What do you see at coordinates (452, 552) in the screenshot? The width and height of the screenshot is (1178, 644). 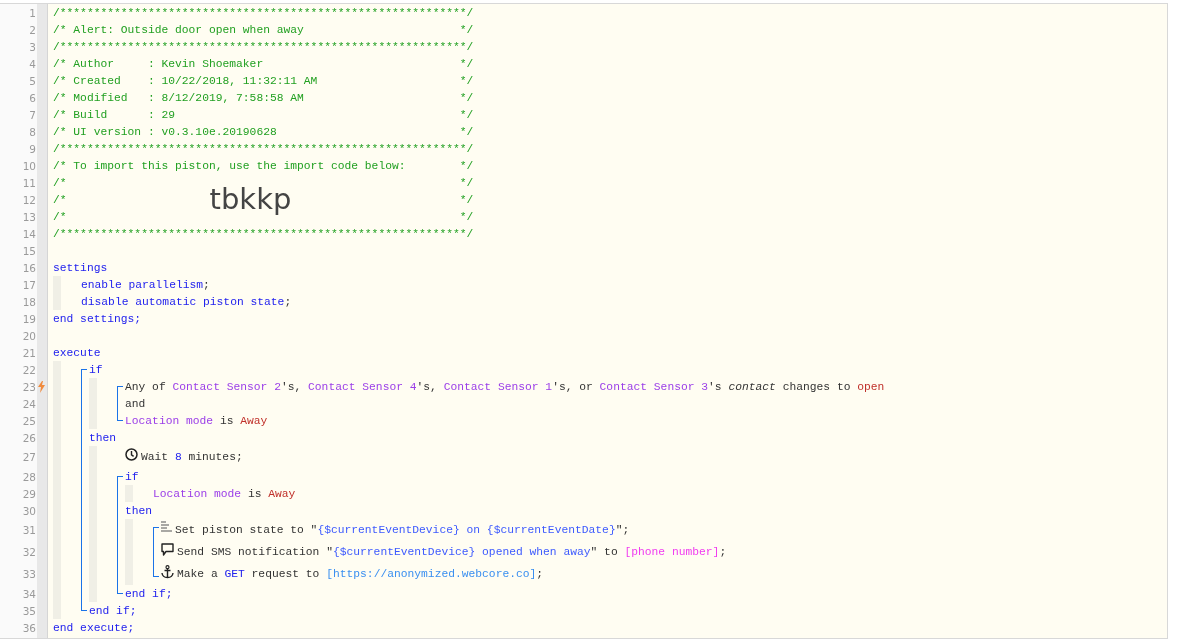 I see `code-line: Send SMS notification "{$currentEventDevice} opened when away" to [phone number];` at bounding box center [452, 552].